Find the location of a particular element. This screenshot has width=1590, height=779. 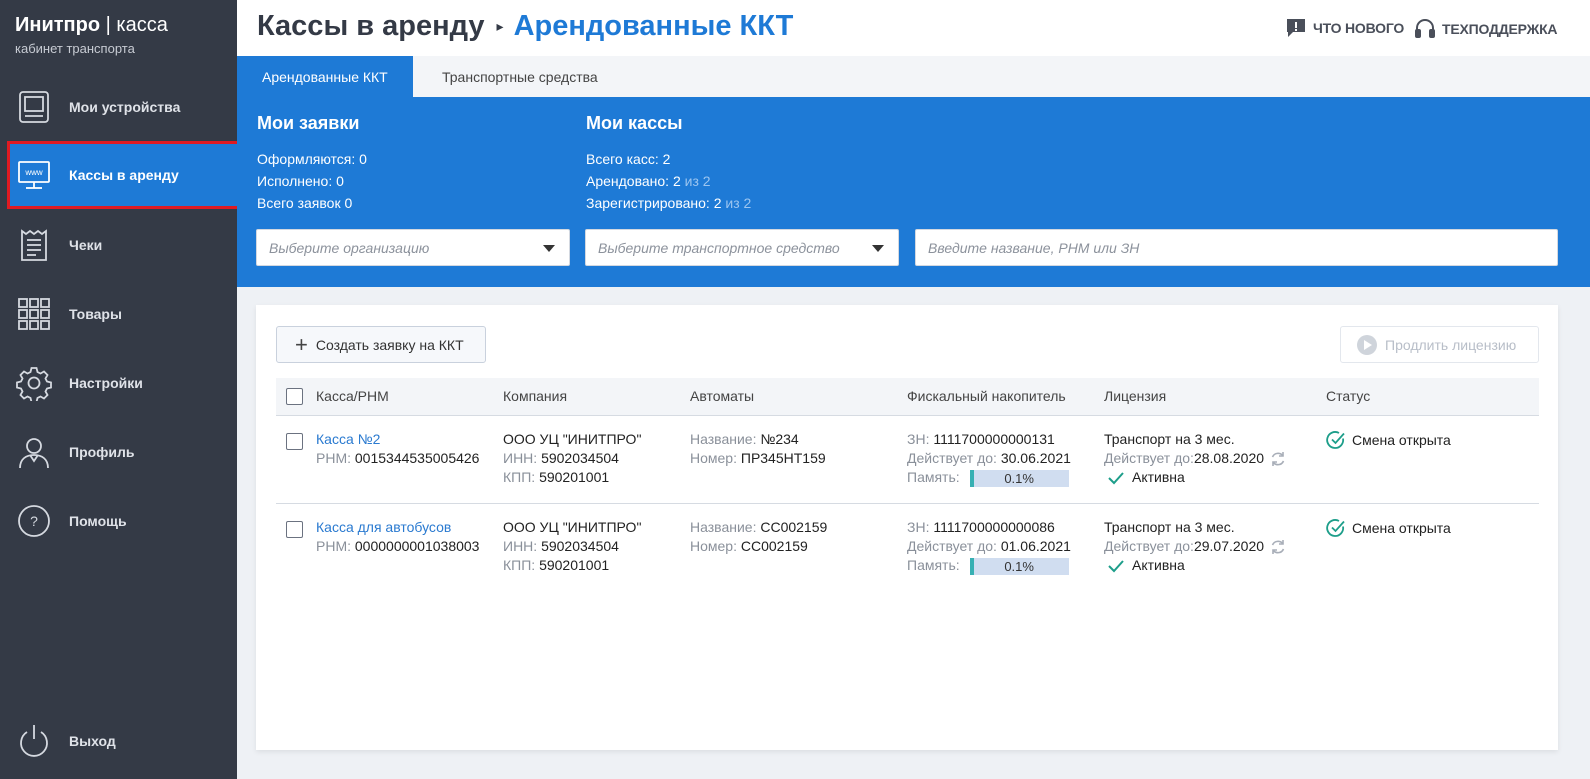

kassa-link: Касса для автобусов is located at coordinates (397, 527).